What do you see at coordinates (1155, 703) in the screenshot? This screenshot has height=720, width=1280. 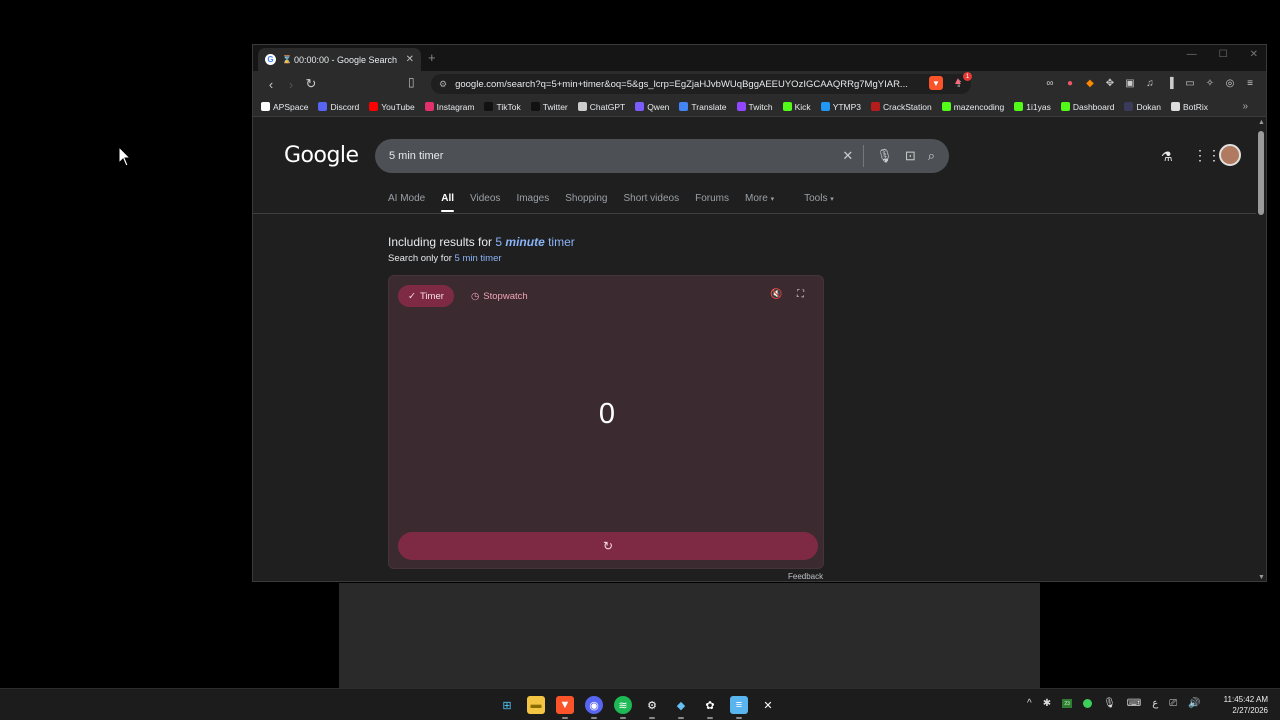 I see `language-icon: ع` at bounding box center [1155, 703].